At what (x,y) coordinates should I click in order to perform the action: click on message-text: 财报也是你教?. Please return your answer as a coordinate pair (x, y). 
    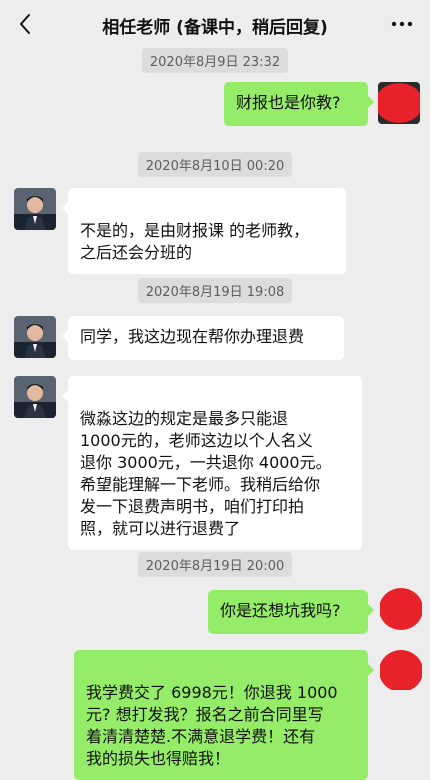
    Looking at the image, I should click on (288, 102).